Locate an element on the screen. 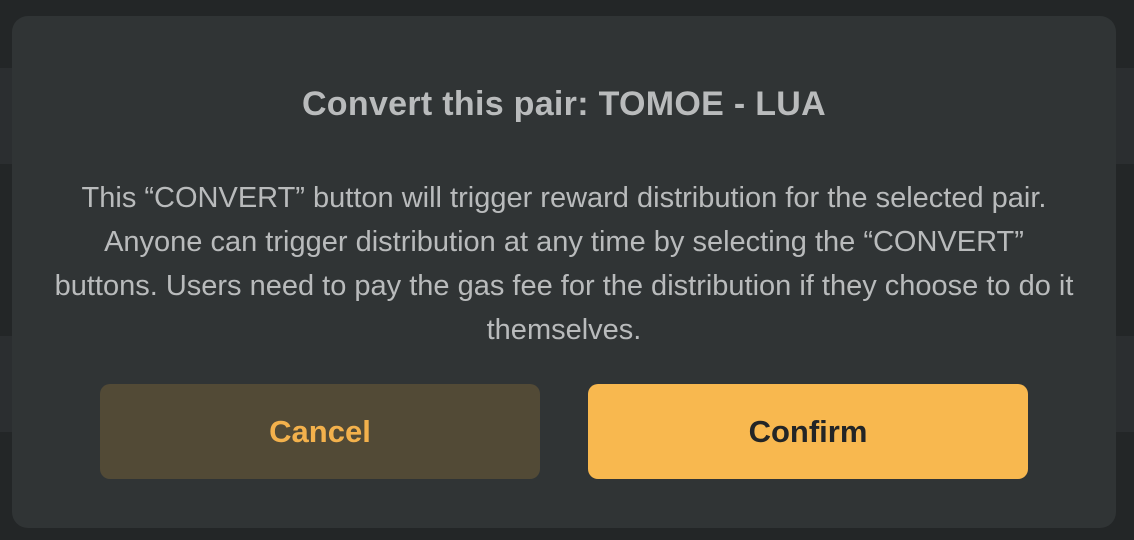 This screenshot has height=540, width=1134. cancel-button-label: Cancel is located at coordinates (320, 431).